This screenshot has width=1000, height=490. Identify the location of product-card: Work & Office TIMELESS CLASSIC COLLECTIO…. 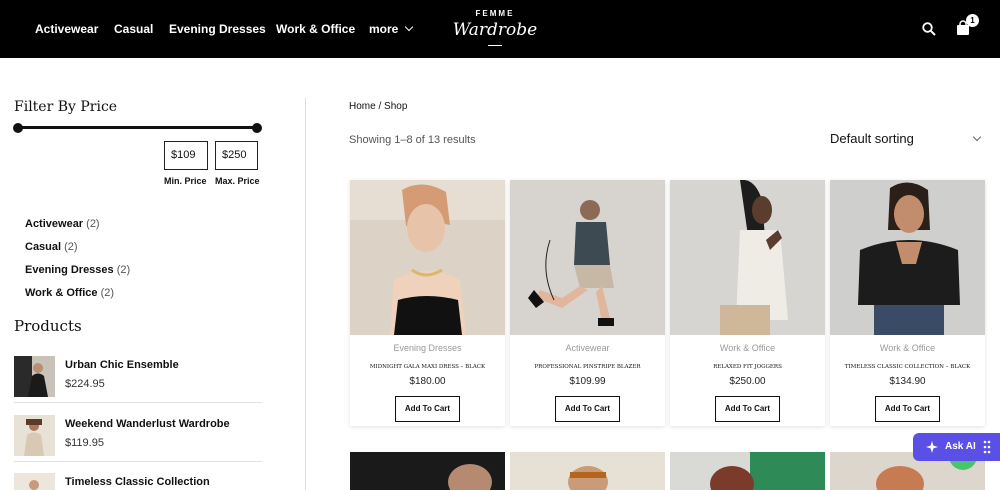
(907, 303).